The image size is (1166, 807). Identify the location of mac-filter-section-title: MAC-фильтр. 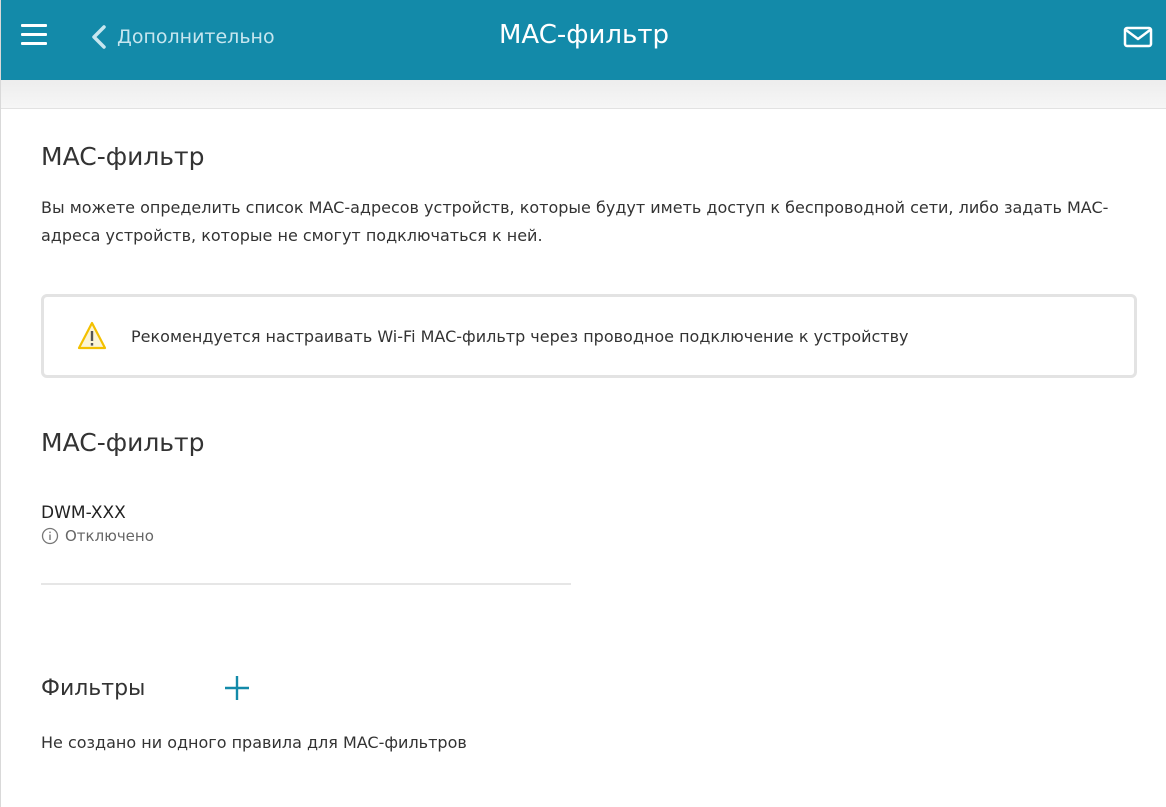
(123, 442).